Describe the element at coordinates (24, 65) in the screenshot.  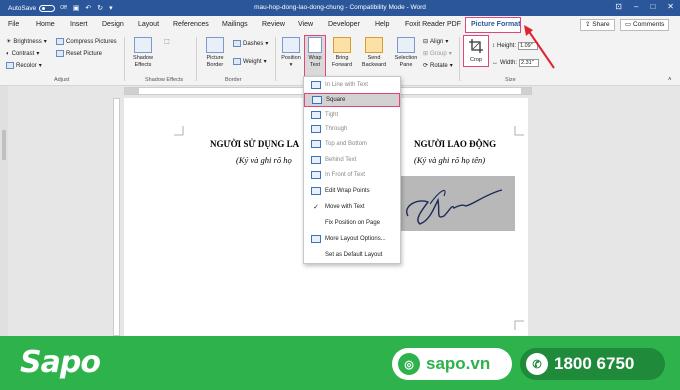
I see `recolor-button: Recolor ▾` at that location.